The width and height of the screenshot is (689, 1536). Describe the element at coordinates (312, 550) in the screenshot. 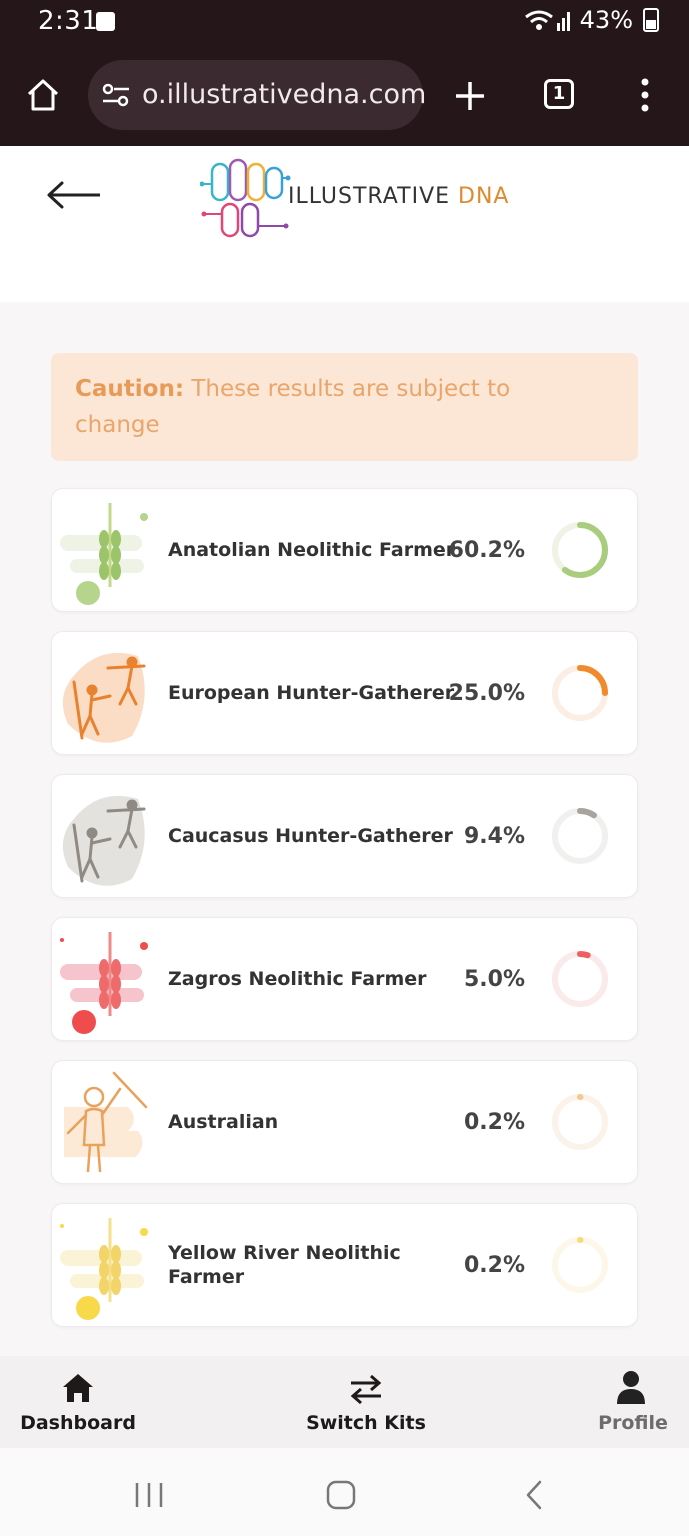

I see `population-name: Anatolian Neolithic Farmer` at that location.